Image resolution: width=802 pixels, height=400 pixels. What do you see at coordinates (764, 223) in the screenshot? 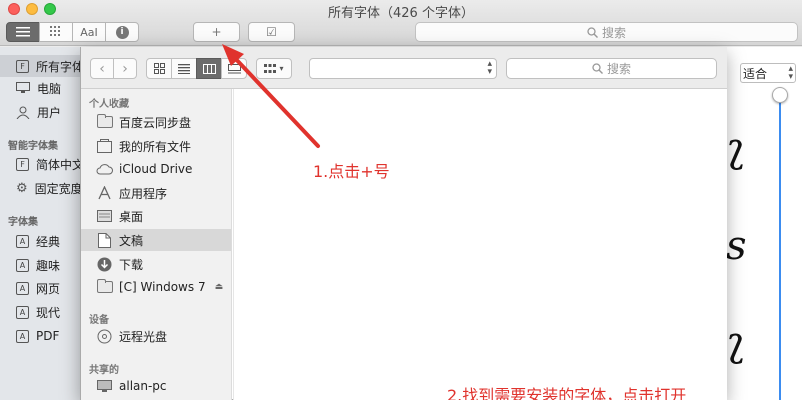
I see `font-preview-pane: 适合 ▴ ▾ ʅ s ʅ` at bounding box center [764, 223].